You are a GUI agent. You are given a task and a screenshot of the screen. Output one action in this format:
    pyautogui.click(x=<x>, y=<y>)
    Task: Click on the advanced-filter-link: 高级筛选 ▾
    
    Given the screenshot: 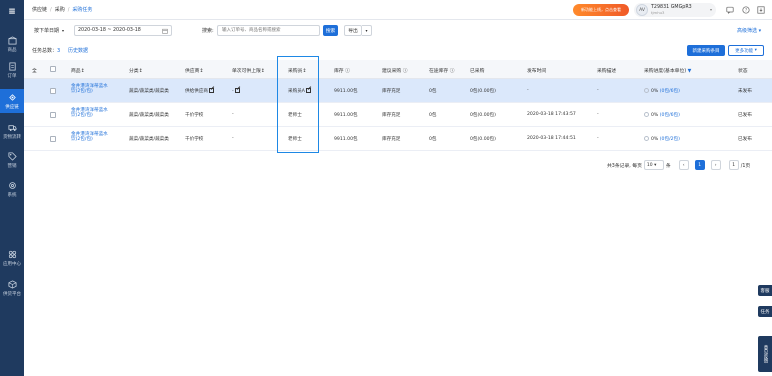 What is the action you would take?
    pyautogui.click(x=749, y=30)
    